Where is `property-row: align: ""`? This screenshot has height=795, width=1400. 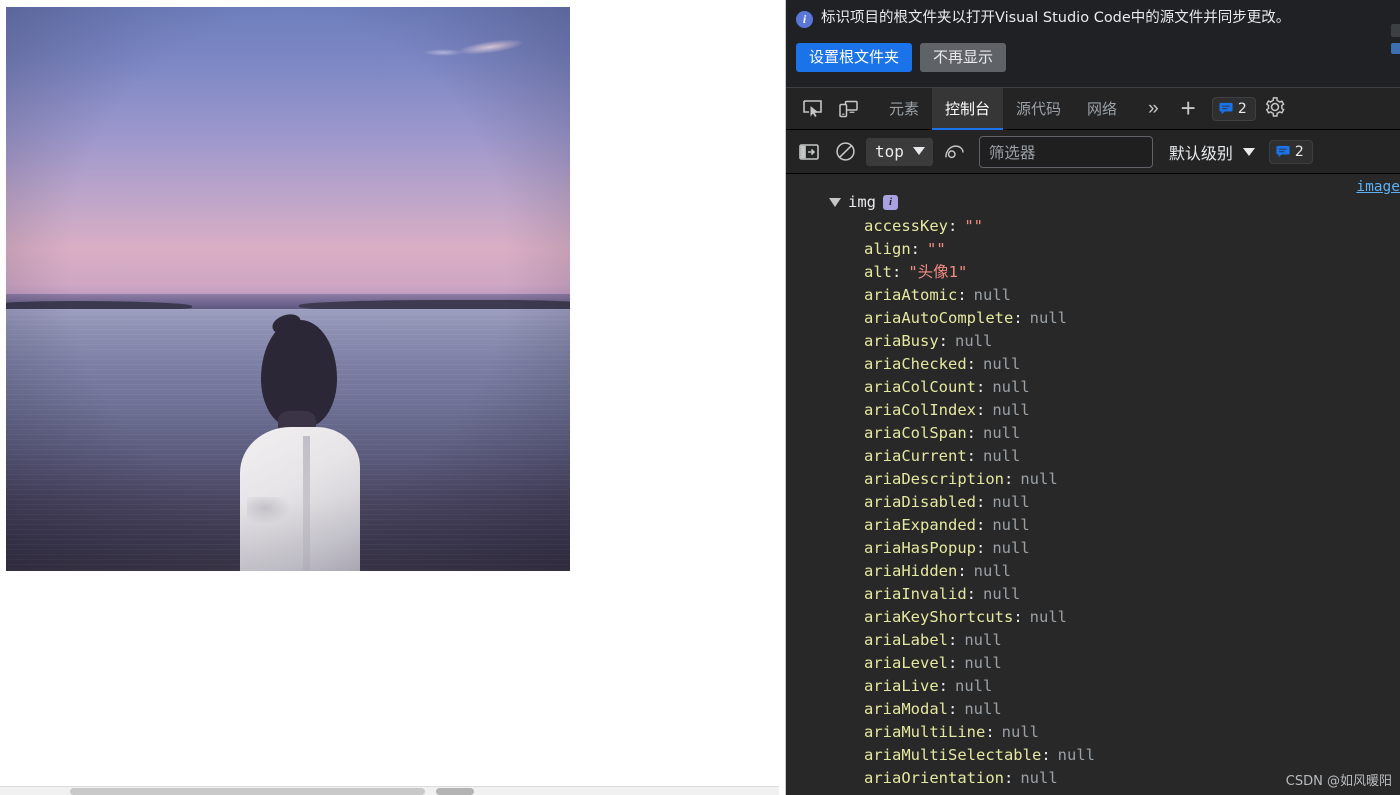 property-row: align: "" is located at coordinates (1132, 249).